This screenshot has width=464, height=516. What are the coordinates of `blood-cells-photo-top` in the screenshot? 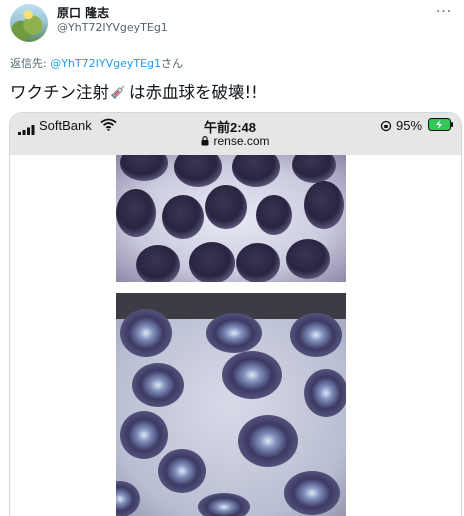 It's located at (231, 218).